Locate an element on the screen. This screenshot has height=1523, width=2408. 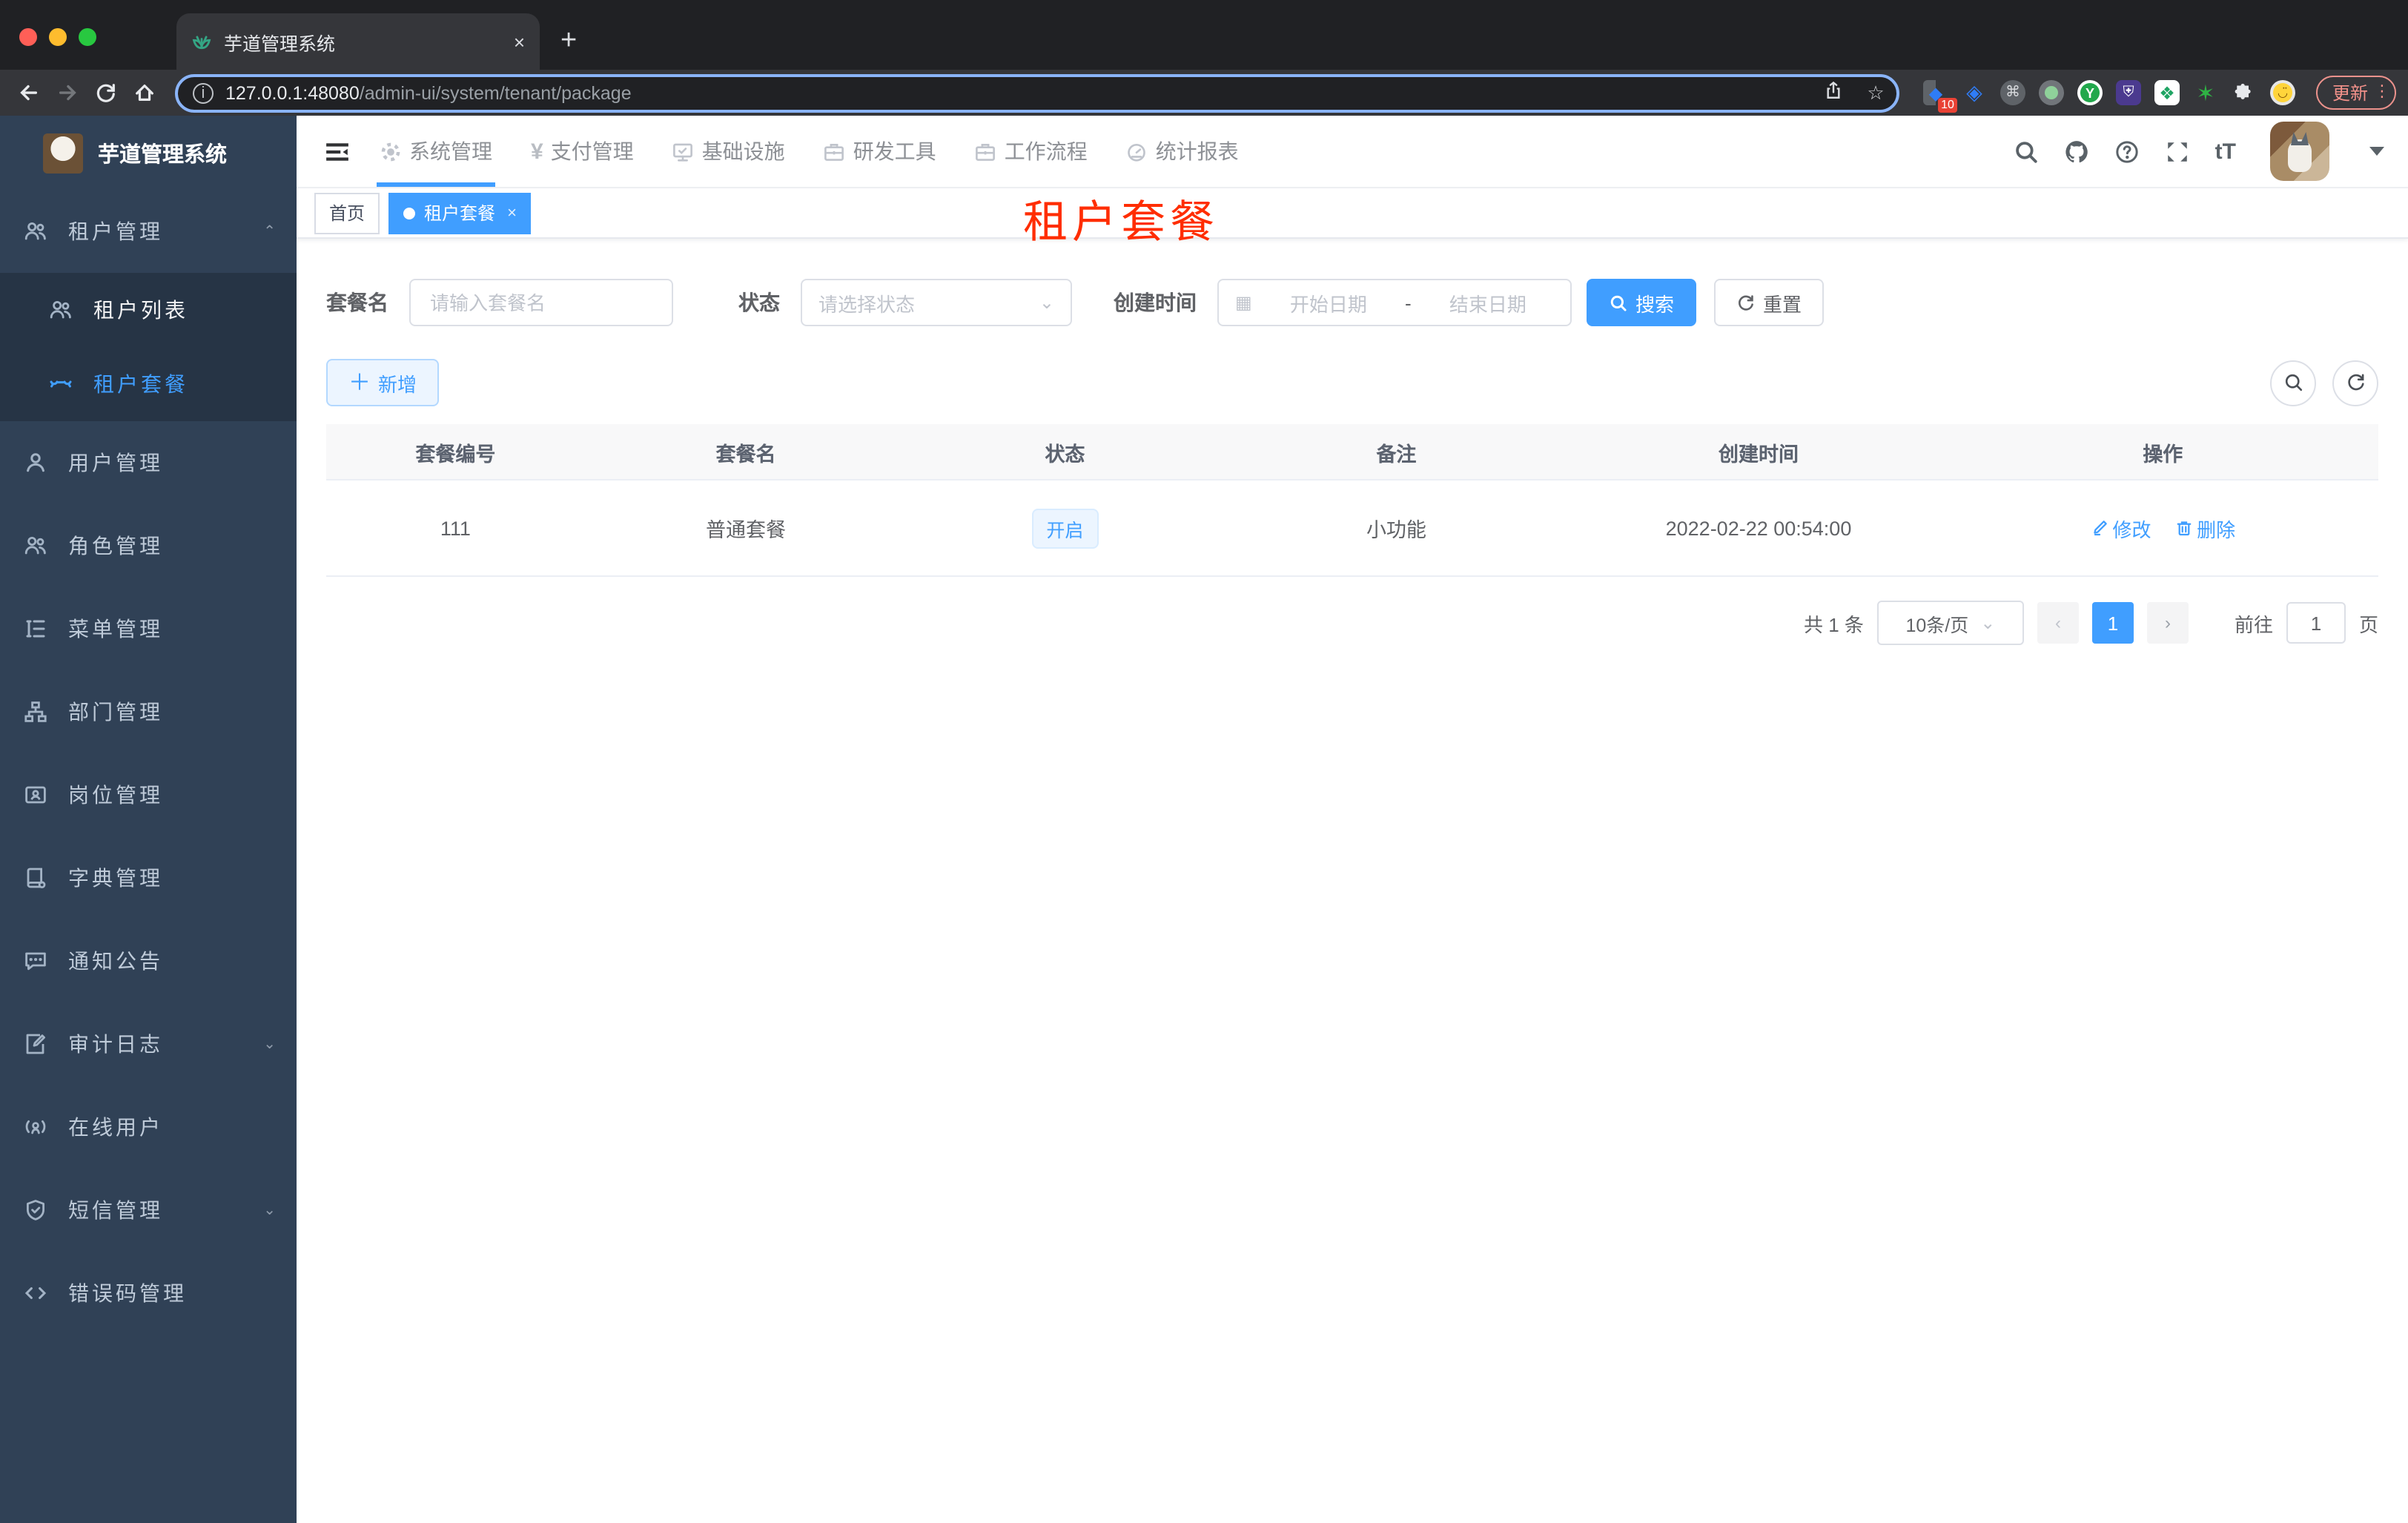
start-date-placeholder: 开始日期 is located at coordinates (1328, 304).